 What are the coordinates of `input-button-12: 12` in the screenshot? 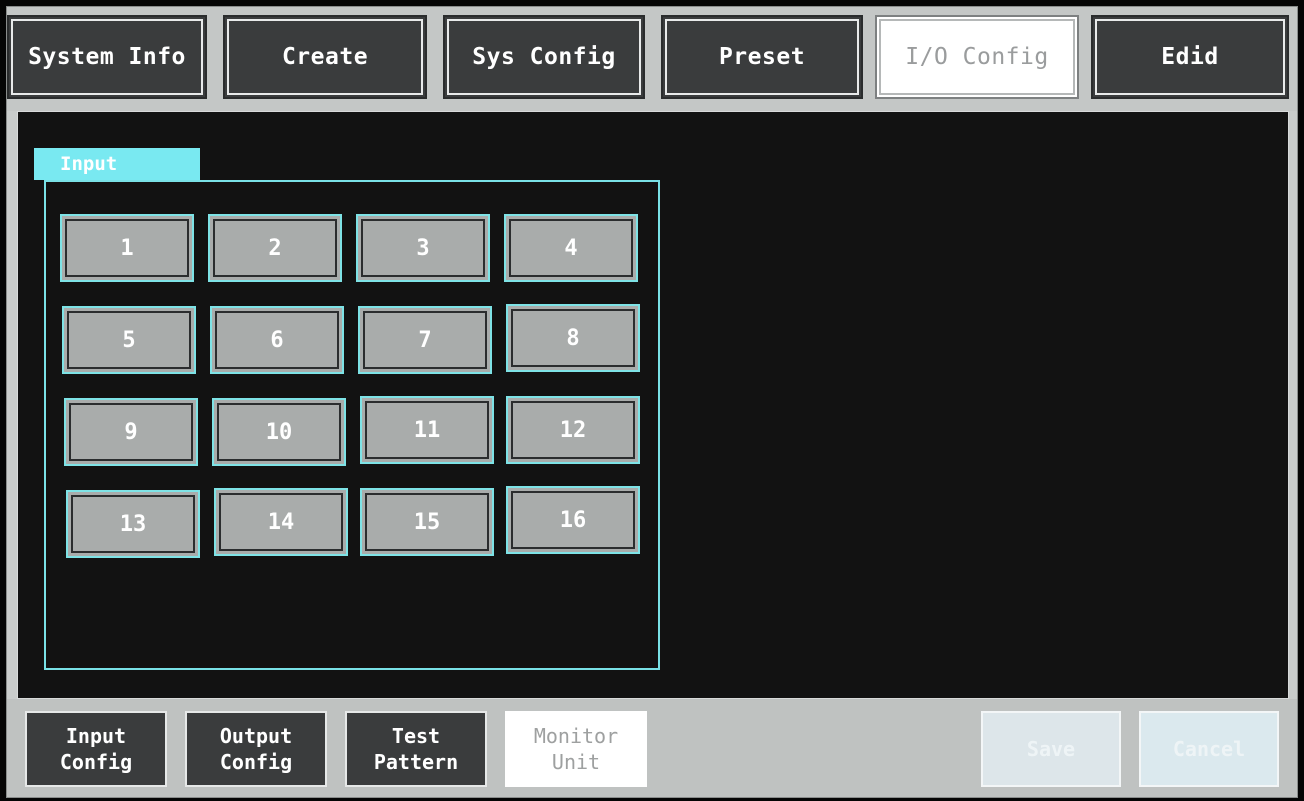 It's located at (573, 430).